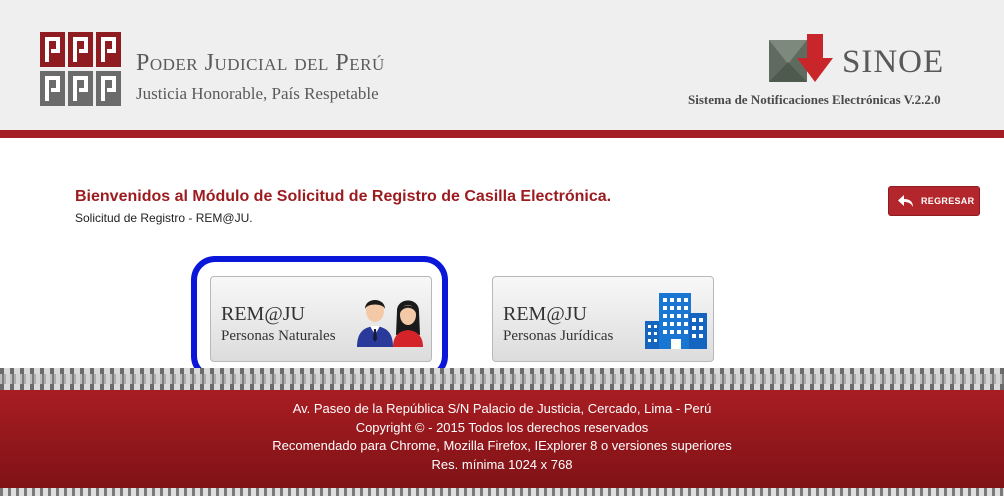 Image resolution: width=1004 pixels, height=496 pixels. What do you see at coordinates (558, 336) in the screenshot?
I see `option-subtitle: Personas Jurídicas` at bounding box center [558, 336].